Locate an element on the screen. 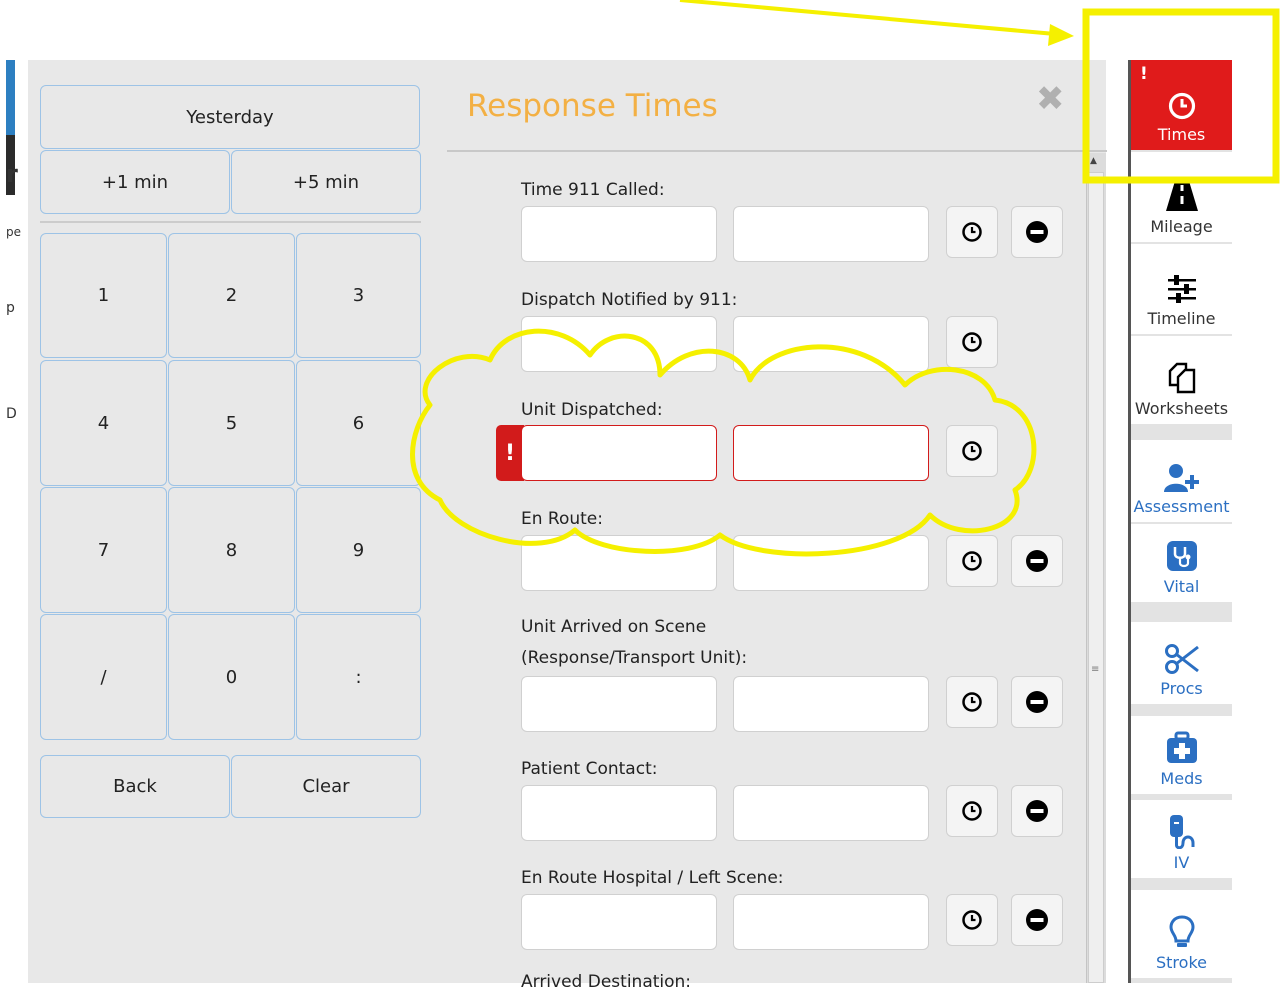 Image resolution: width=1281 pixels, height=992 pixels. en-route-hospital-time-input is located at coordinates (831, 922).